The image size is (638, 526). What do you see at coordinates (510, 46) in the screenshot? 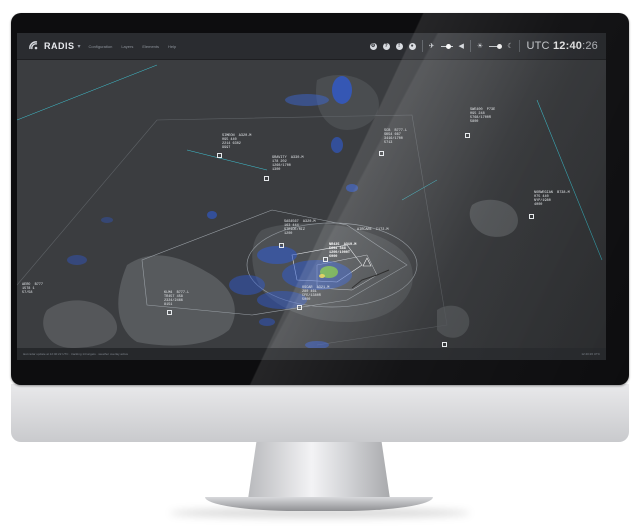
I see `moon-icon: ☾` at bounding box center [510, 46].